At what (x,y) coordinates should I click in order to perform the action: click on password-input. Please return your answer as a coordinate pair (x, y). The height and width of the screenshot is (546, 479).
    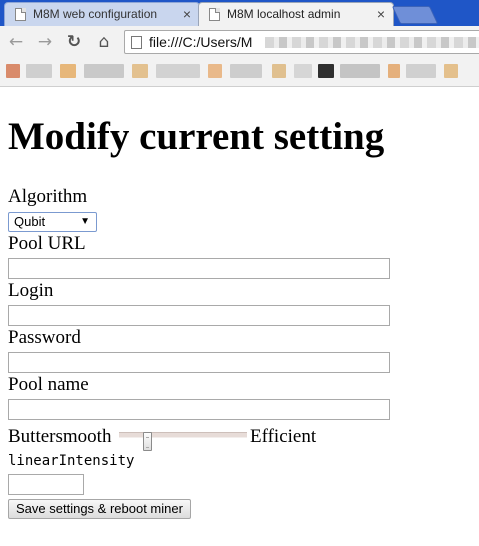
    Looking at the image, I should click on (199, 362).